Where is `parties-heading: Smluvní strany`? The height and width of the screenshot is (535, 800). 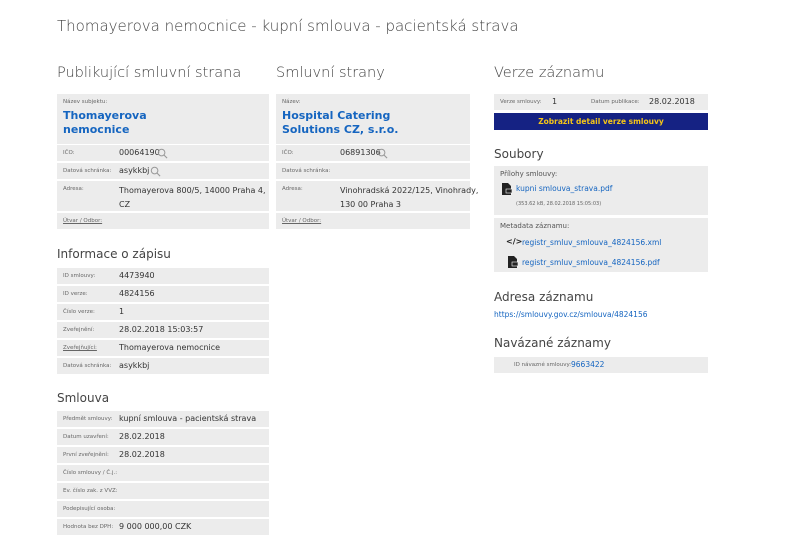
parties-heading: Smluvní strany is located at coordinates (330, 73).